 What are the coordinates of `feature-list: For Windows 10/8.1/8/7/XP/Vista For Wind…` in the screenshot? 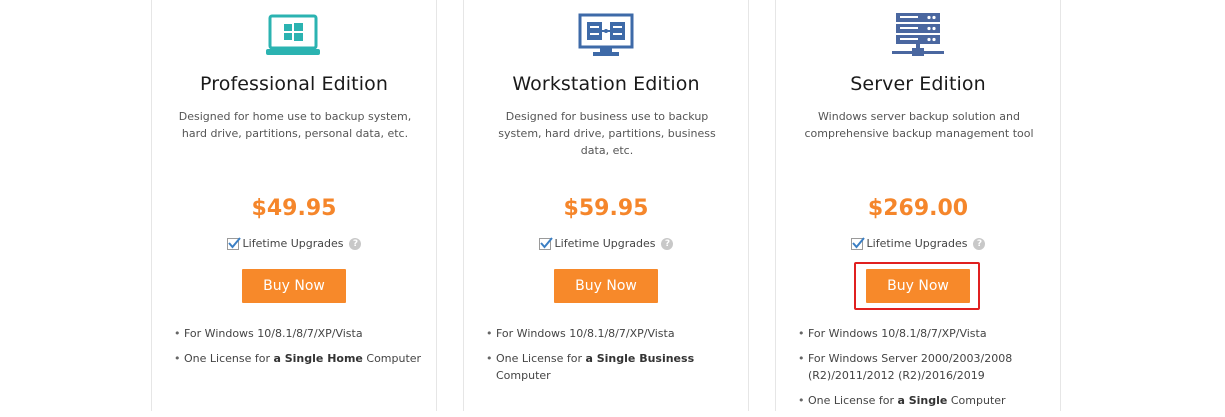 It's located at (923, 371).